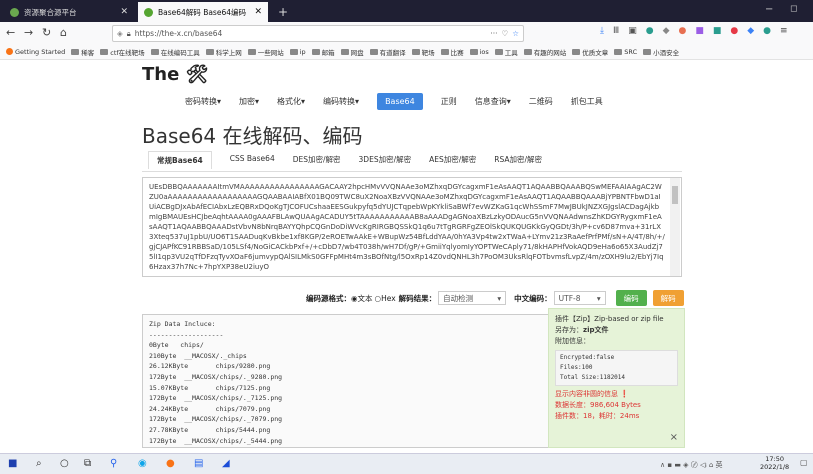 Image resolution: width=813 pixels, height=474 pixels. I want to click on bookmark-label: SRC, so click(631, 51).